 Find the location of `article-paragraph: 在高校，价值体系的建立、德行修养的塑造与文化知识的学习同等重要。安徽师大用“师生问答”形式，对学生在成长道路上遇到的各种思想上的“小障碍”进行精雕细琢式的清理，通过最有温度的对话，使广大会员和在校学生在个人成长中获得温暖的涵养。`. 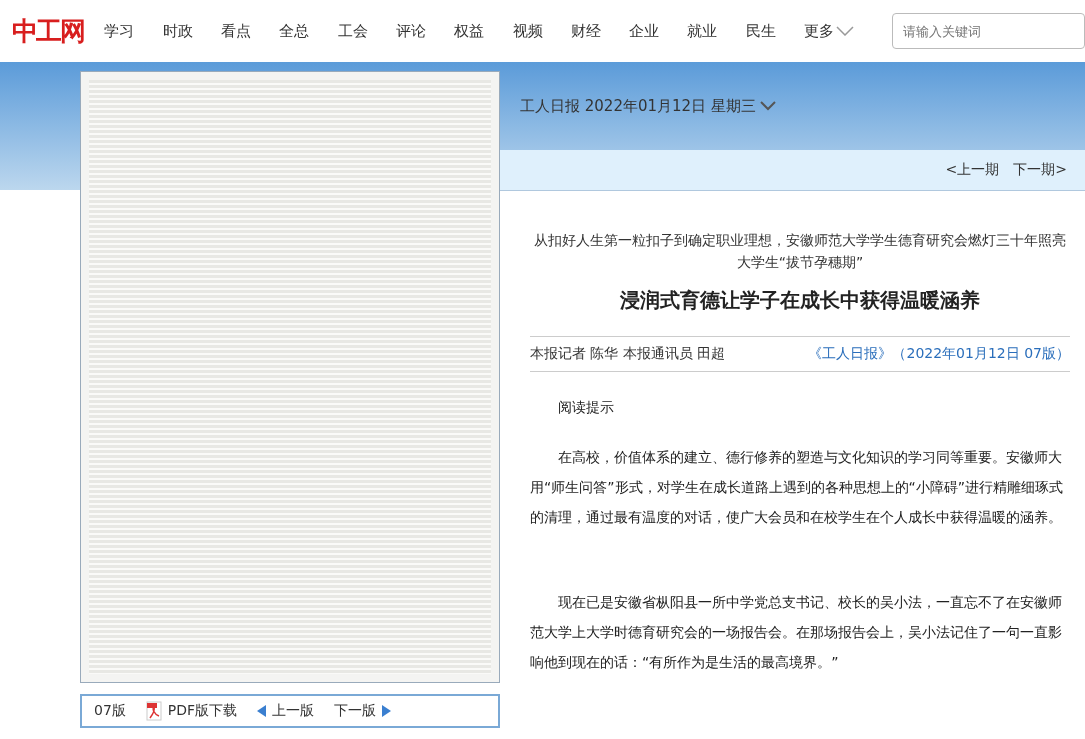

article-paragraph: 在高校，价值体系的建立、德行修养的塑造与文化知识的学习同等重要。安徽师大用“师生问答”形式，对学生在成长道路上遇到的各种思想上的“小障碍”进行精雕细琢式的清理，通过最有温度的对话，使广大会员和在校学生在个人成长中获得温暖的涵养。 is located at coordinates (797, 487).